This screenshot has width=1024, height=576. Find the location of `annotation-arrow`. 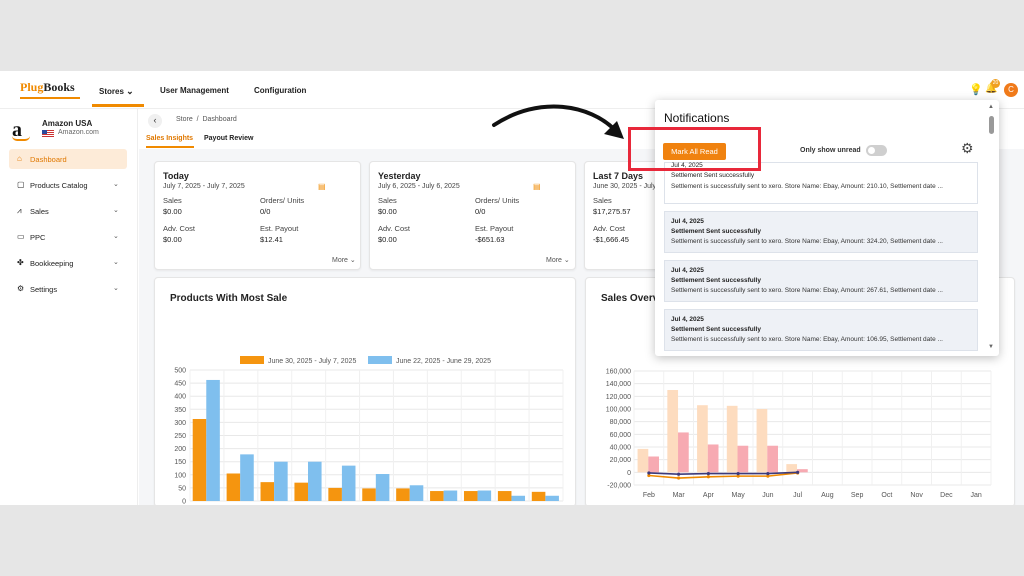

annotation-arrow is located at coordinates (554, 118).